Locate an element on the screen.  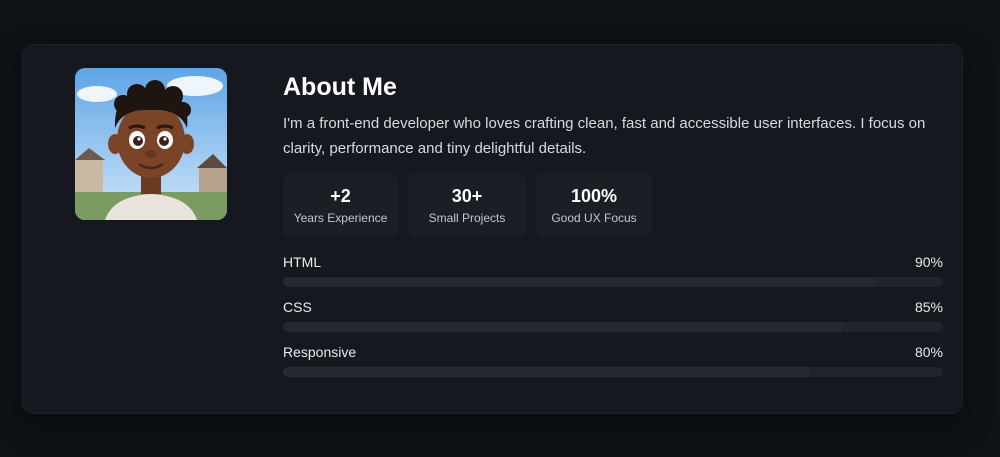
skill-percent: 85% is located at coordinates (928, 307).